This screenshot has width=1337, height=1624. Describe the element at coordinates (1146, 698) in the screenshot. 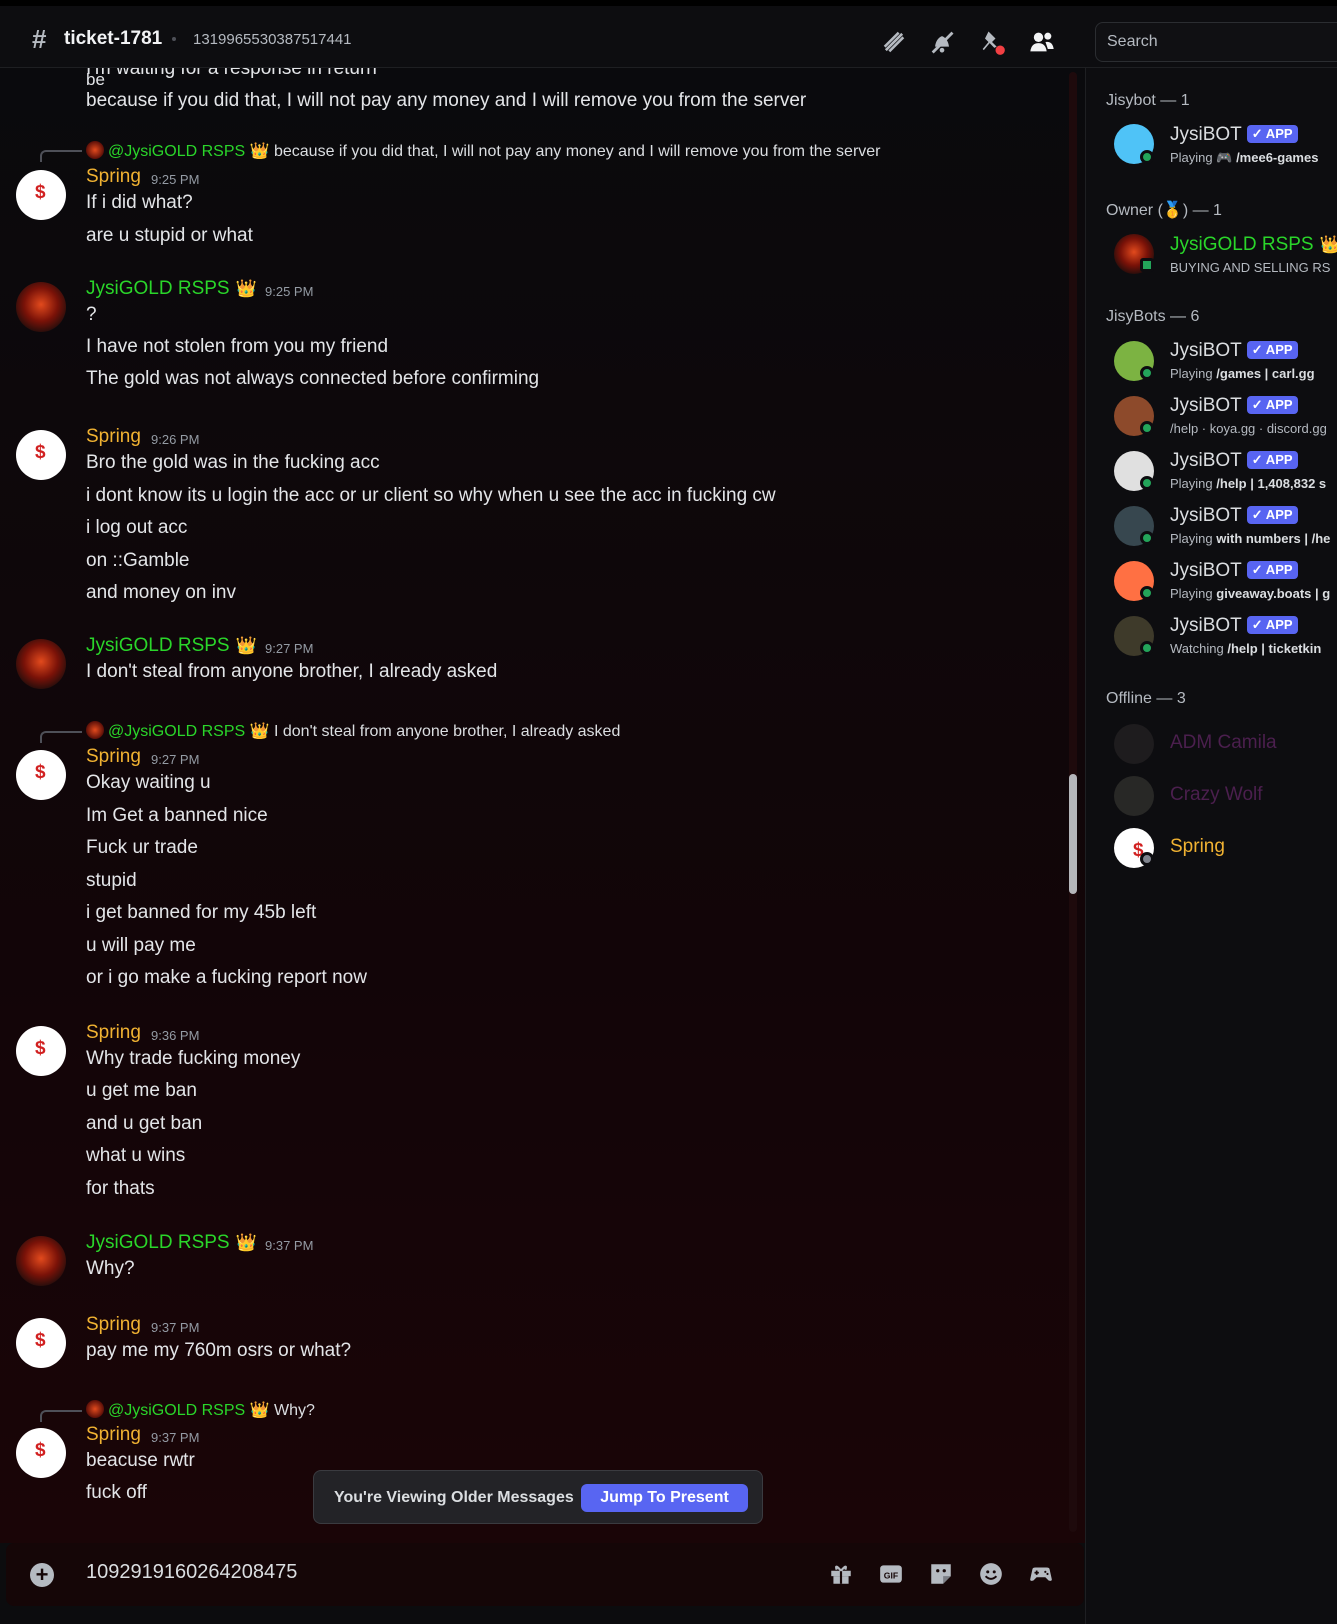

I see `member-section-header: Offline — 3` at that location.